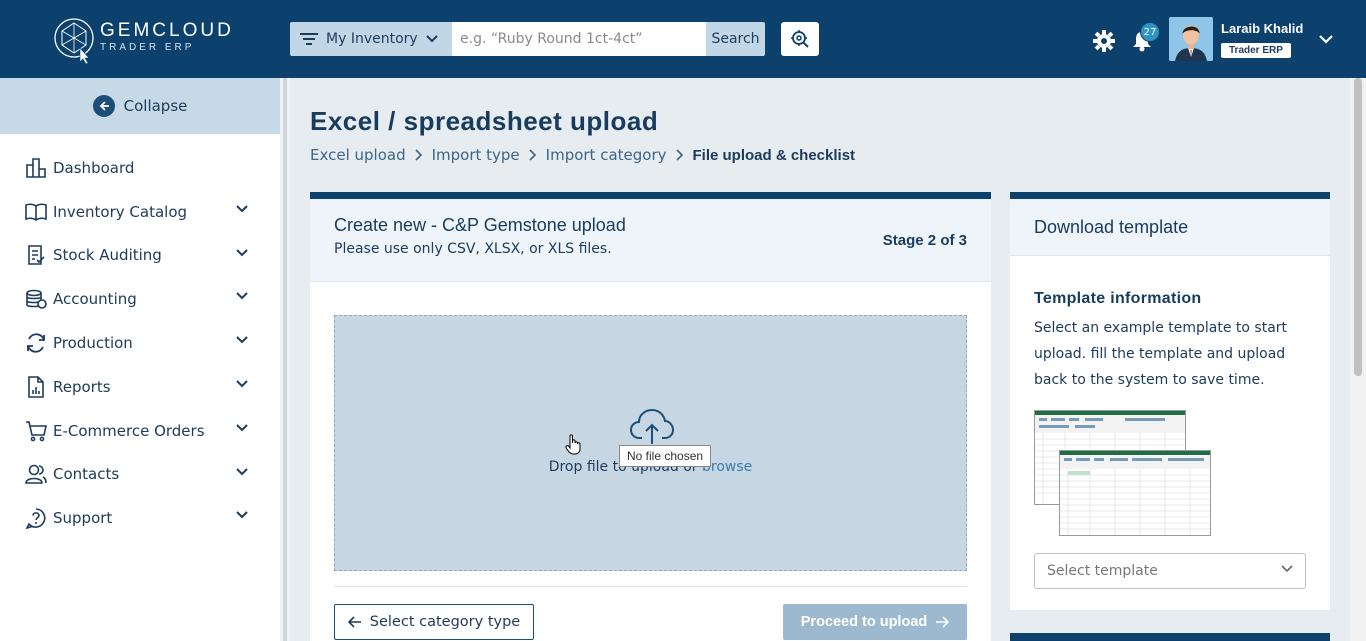 The width and height of the screenshot is (1366, 641). I want to click on gemcloud-logo: GEMCLOUD TRADER ERP, so click(147, 39).